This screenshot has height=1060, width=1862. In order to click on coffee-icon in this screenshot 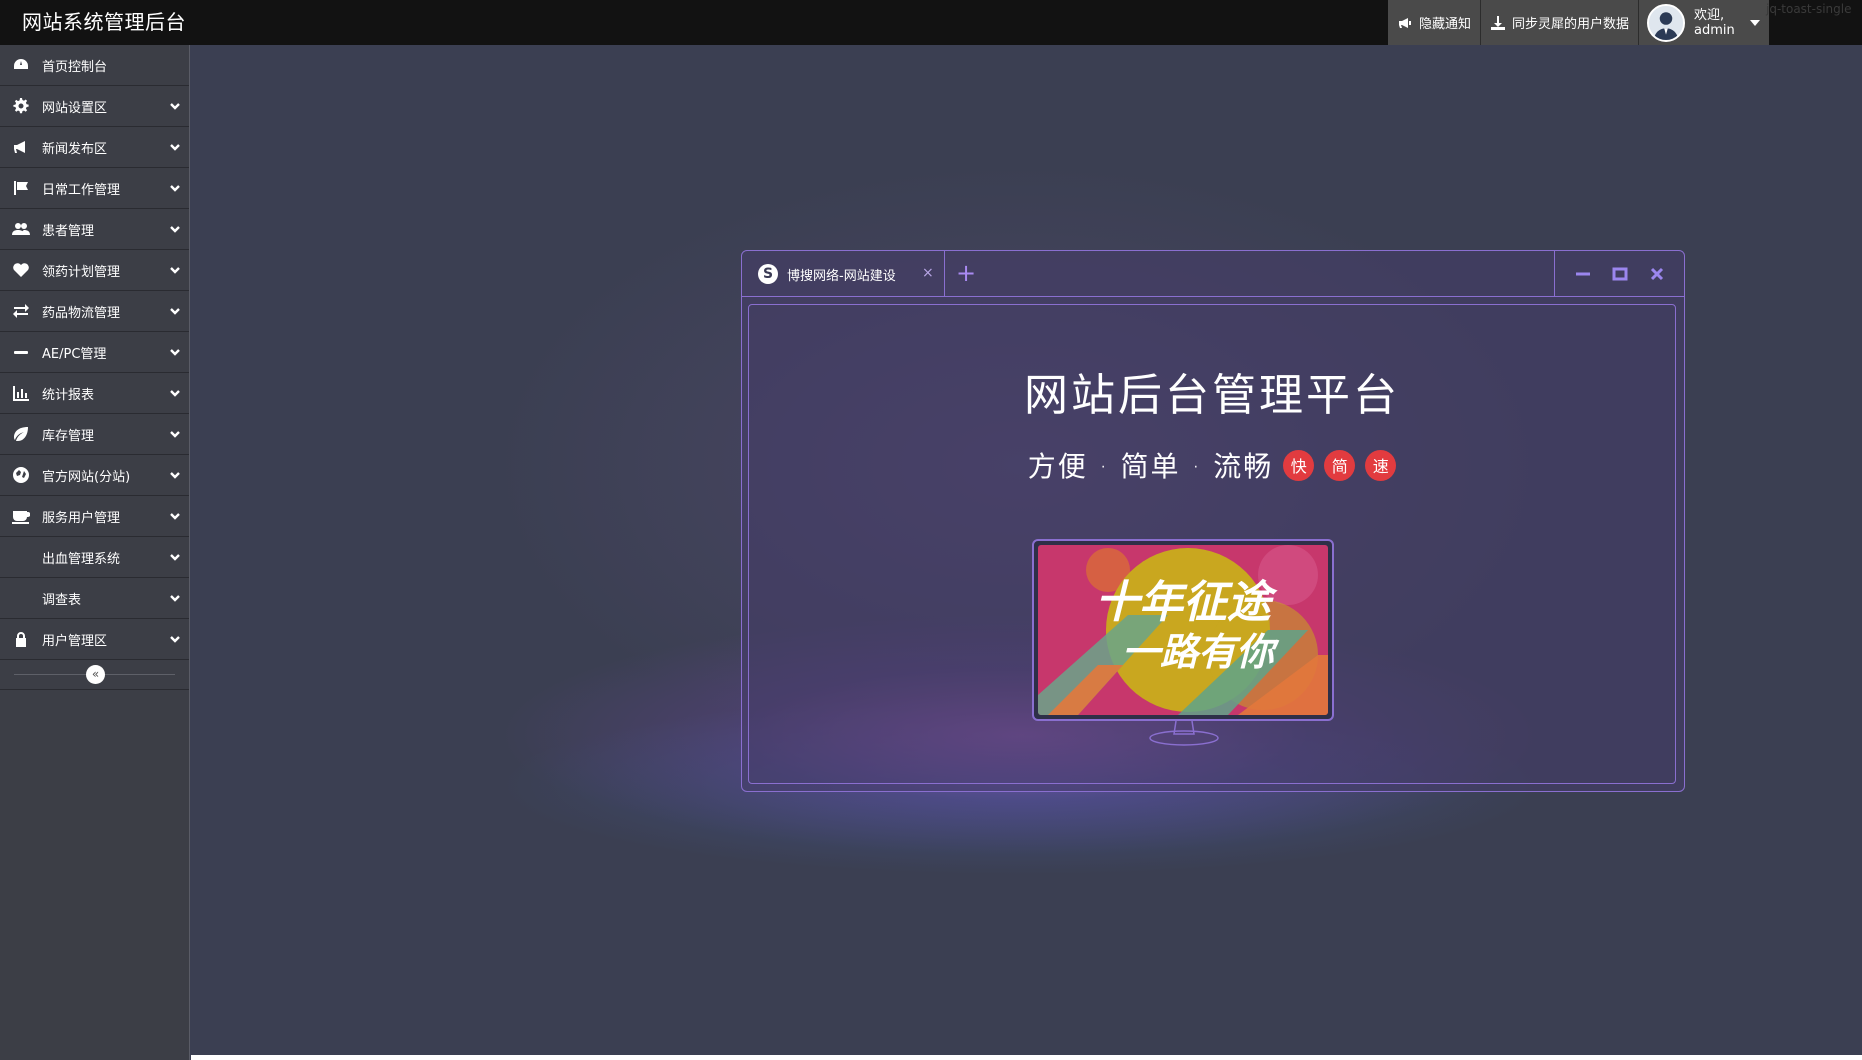, I will do `click(21, 517)`.